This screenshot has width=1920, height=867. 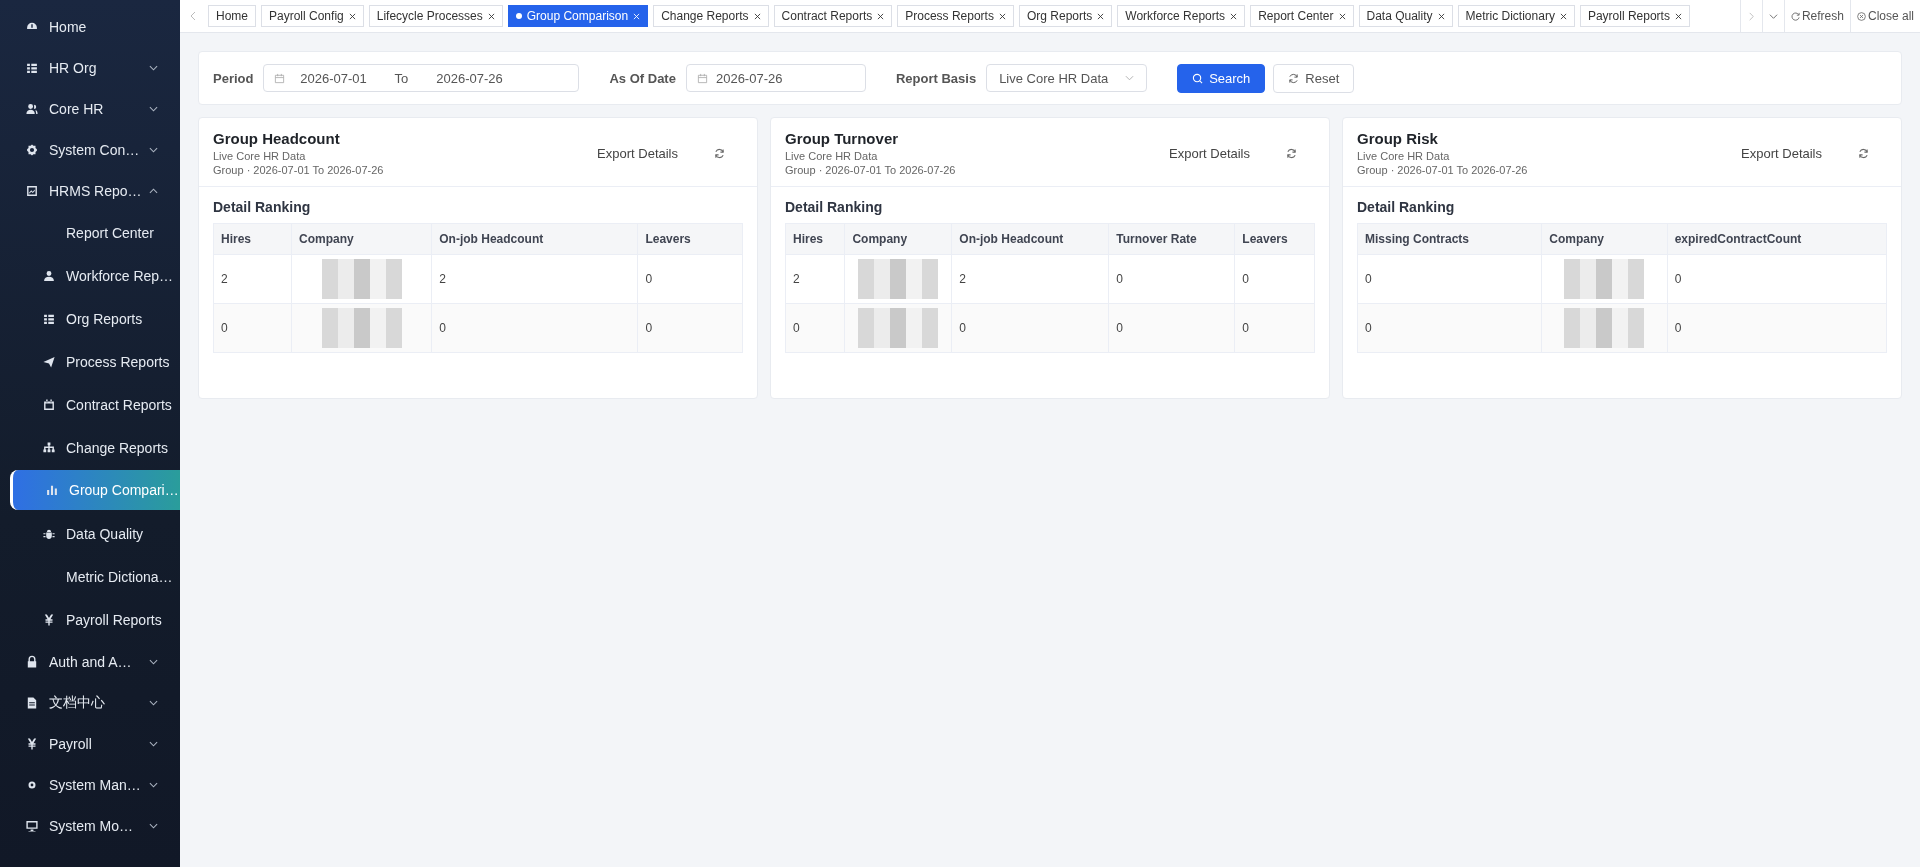 What do you see at coordinates (534, 239) in the screenshot?
I see `column-header: On-job Headcount` at bounding box center [534, 239].